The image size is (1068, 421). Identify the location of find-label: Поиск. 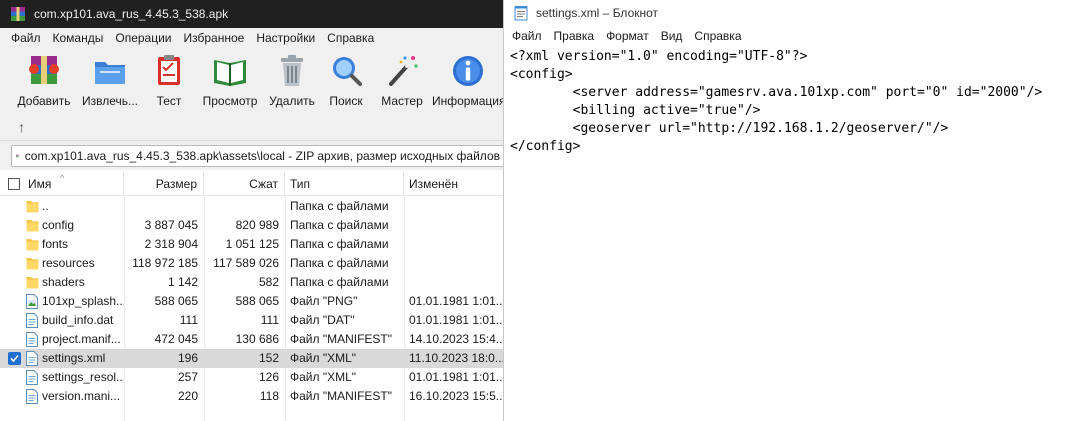
(346, 101).